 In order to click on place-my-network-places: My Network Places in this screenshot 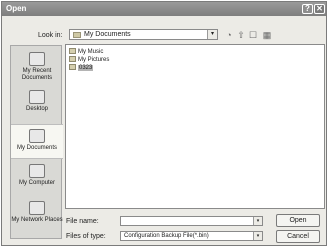, I will do `click(37, 212)`.